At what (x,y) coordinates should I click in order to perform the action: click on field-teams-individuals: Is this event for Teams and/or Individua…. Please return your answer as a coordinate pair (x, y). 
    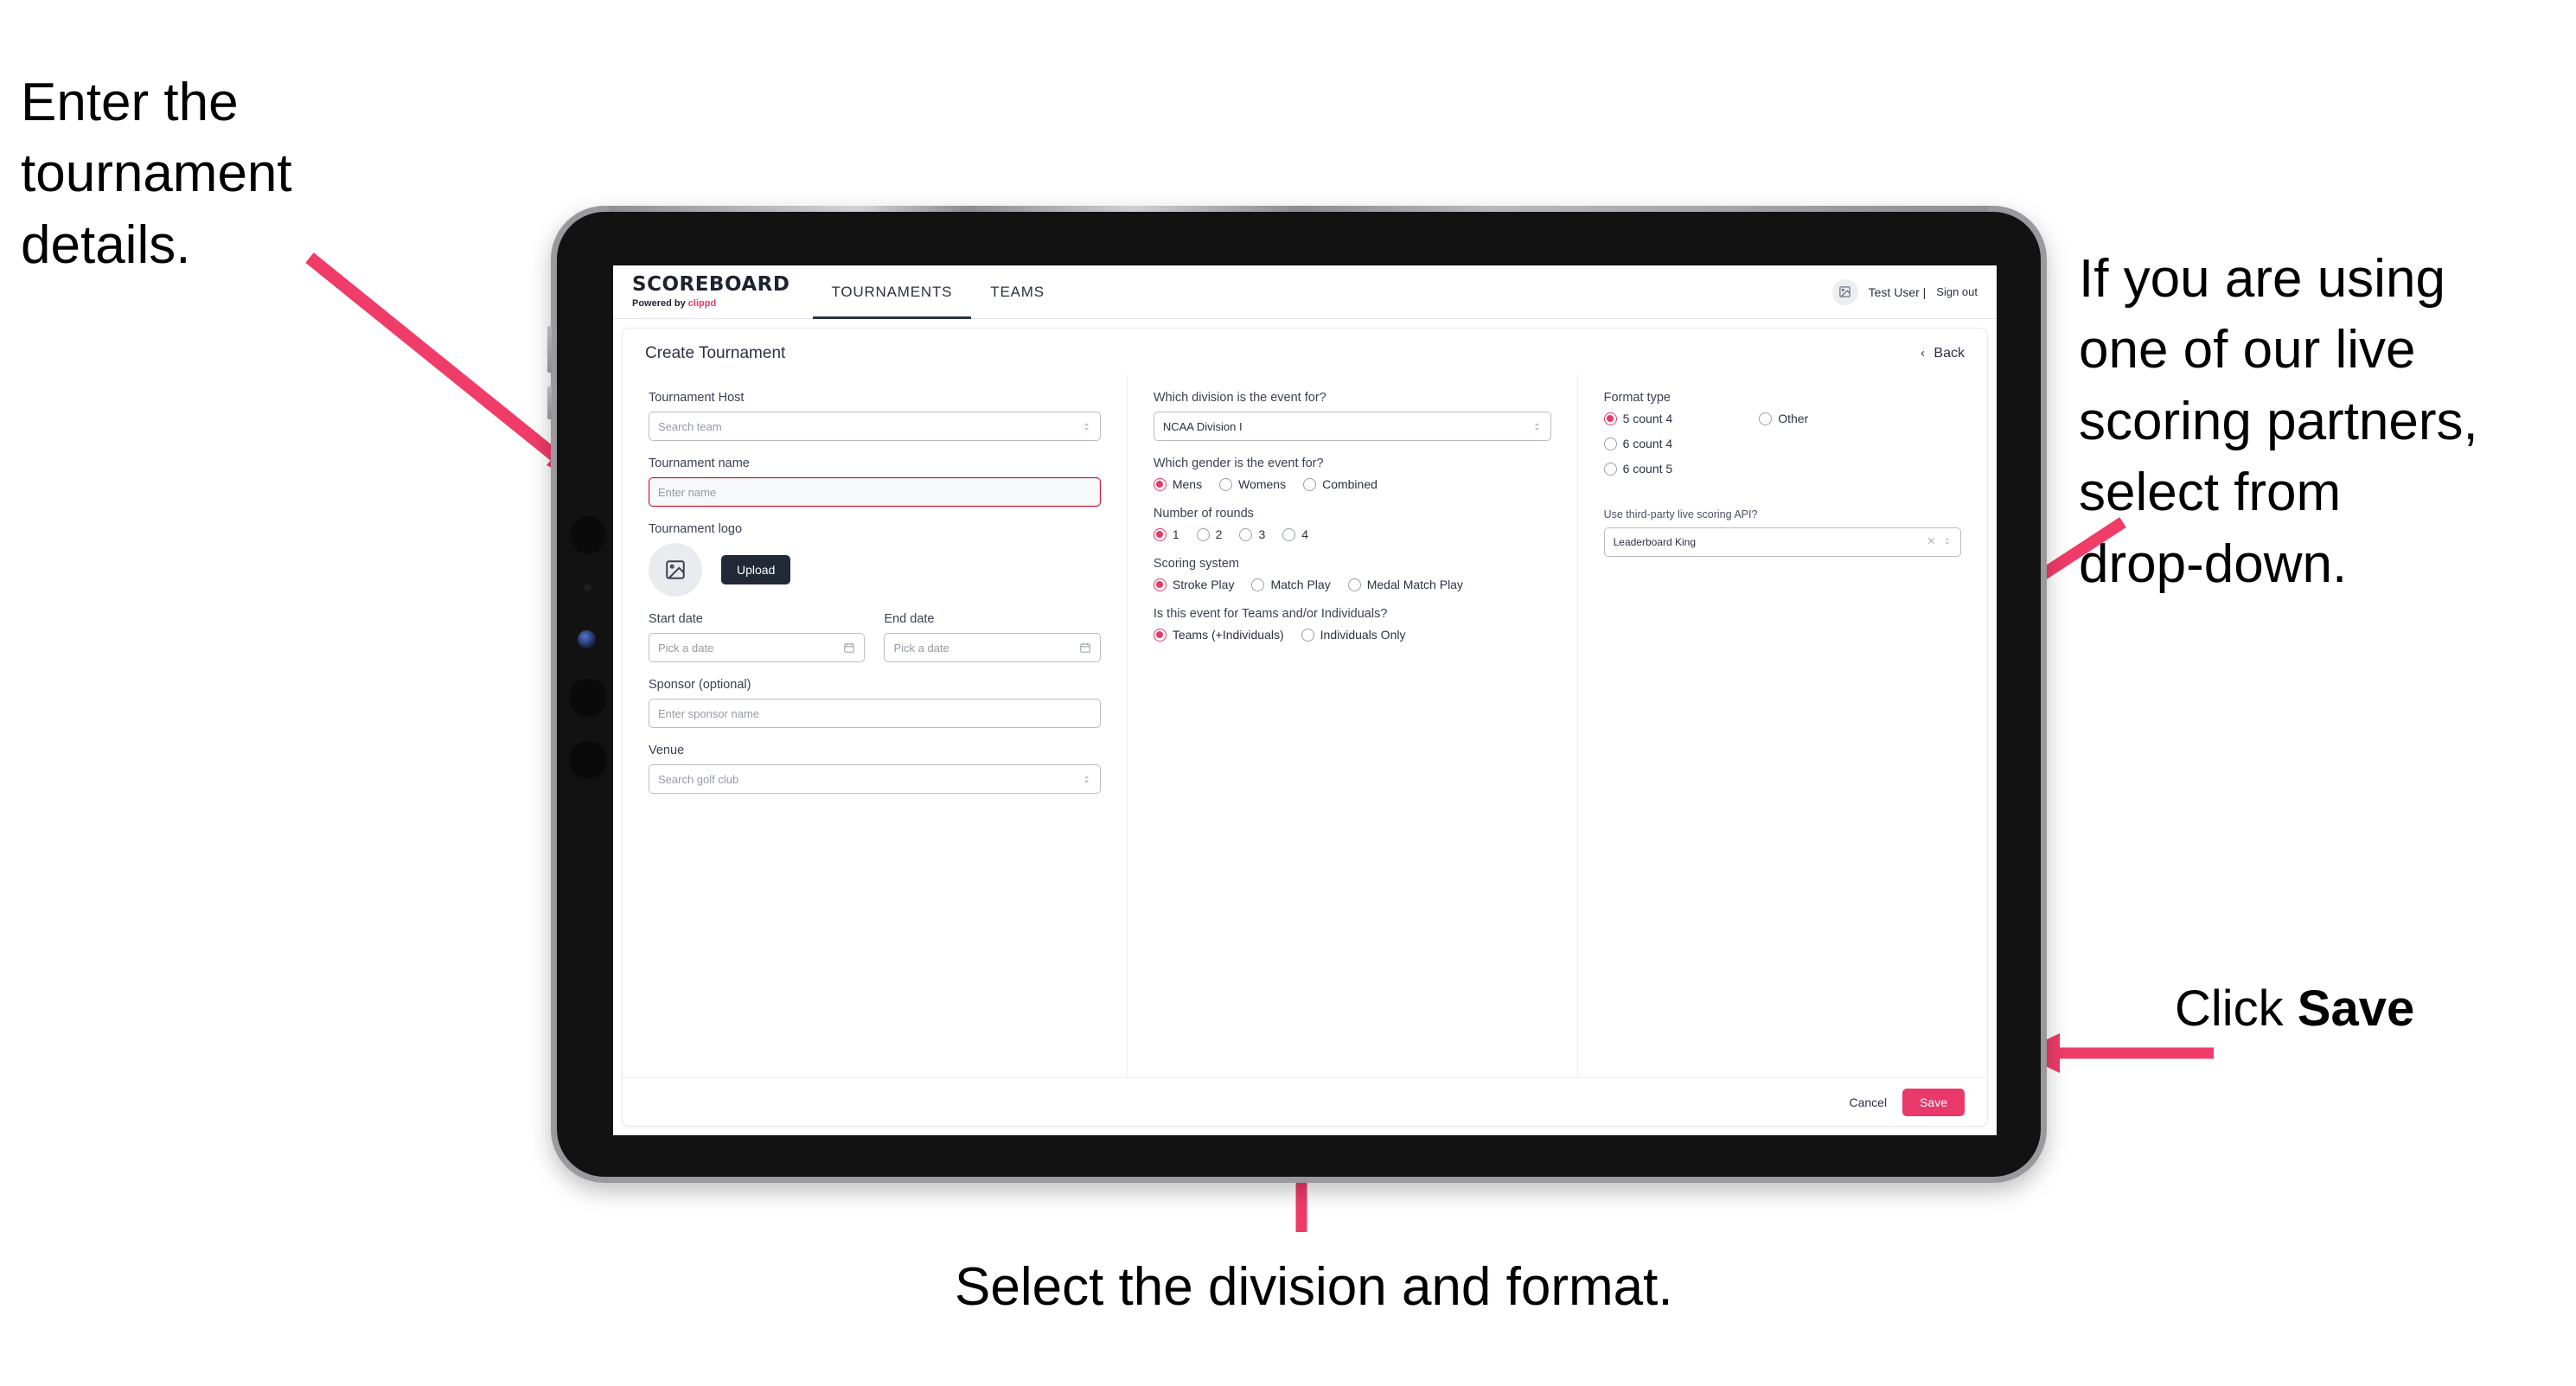
    Looking at the image, I should click on (1352, 624).